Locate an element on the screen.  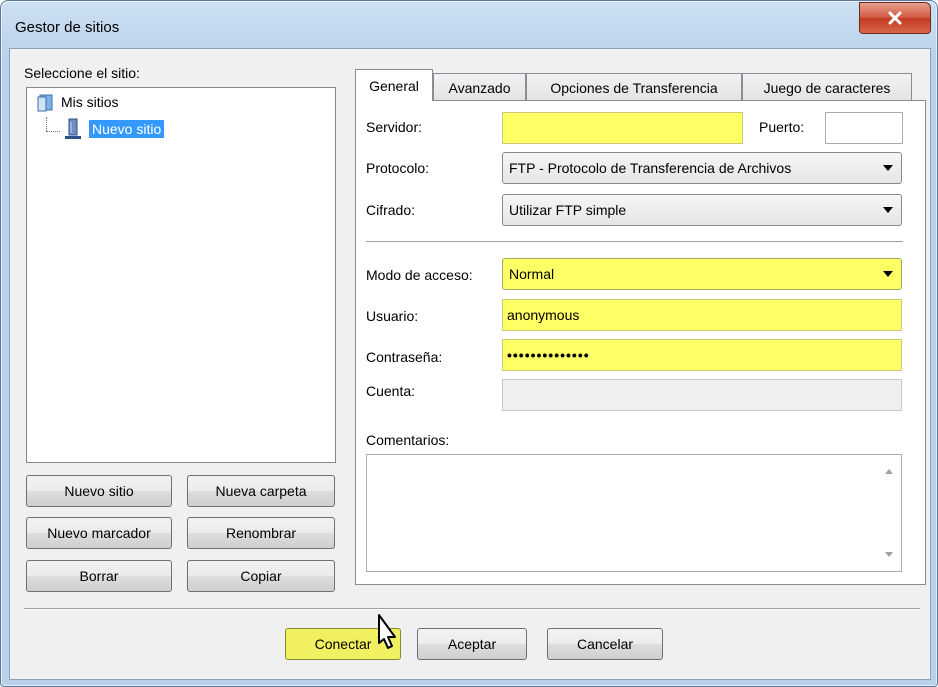
new-folder-button: Nueva carpeta is located at coordinates (261, 491).